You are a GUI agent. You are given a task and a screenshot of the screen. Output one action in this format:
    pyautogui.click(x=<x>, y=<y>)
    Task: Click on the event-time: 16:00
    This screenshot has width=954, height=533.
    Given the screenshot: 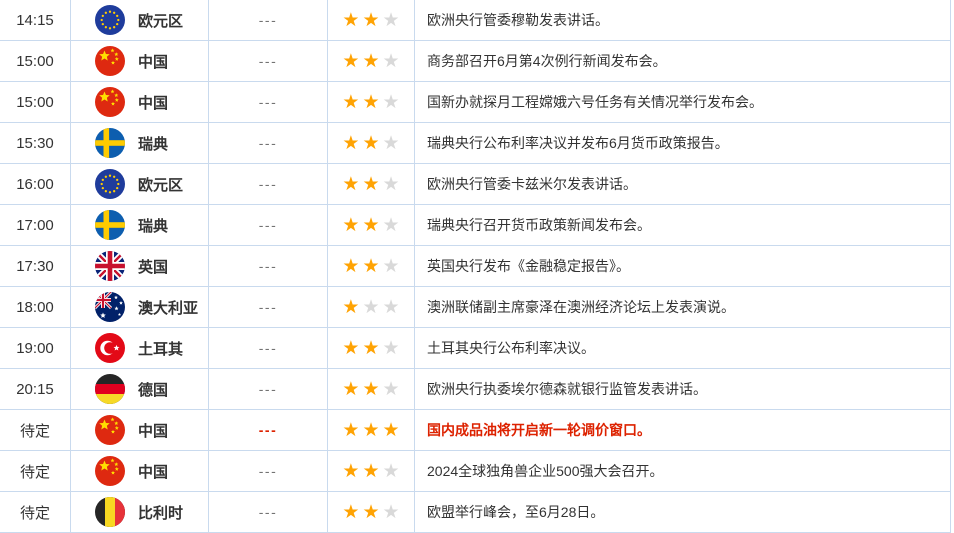 What is the action you would take?
    pyautogui.click(x=35, y=184)
    